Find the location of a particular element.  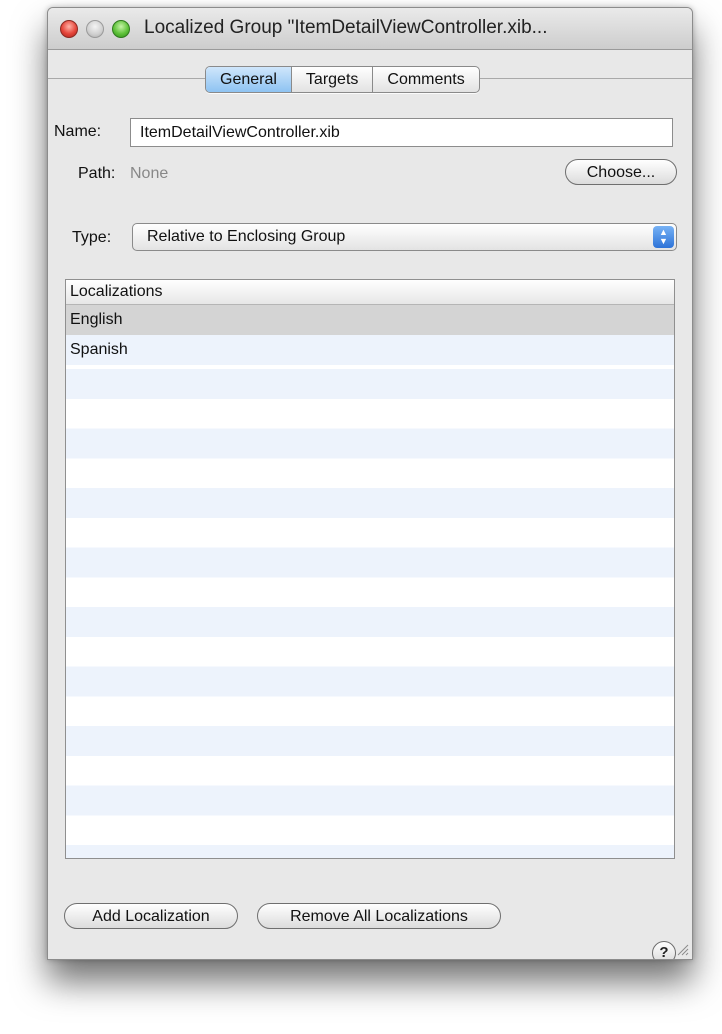

tab-targets: Targets is located at coordinates (333, 79).